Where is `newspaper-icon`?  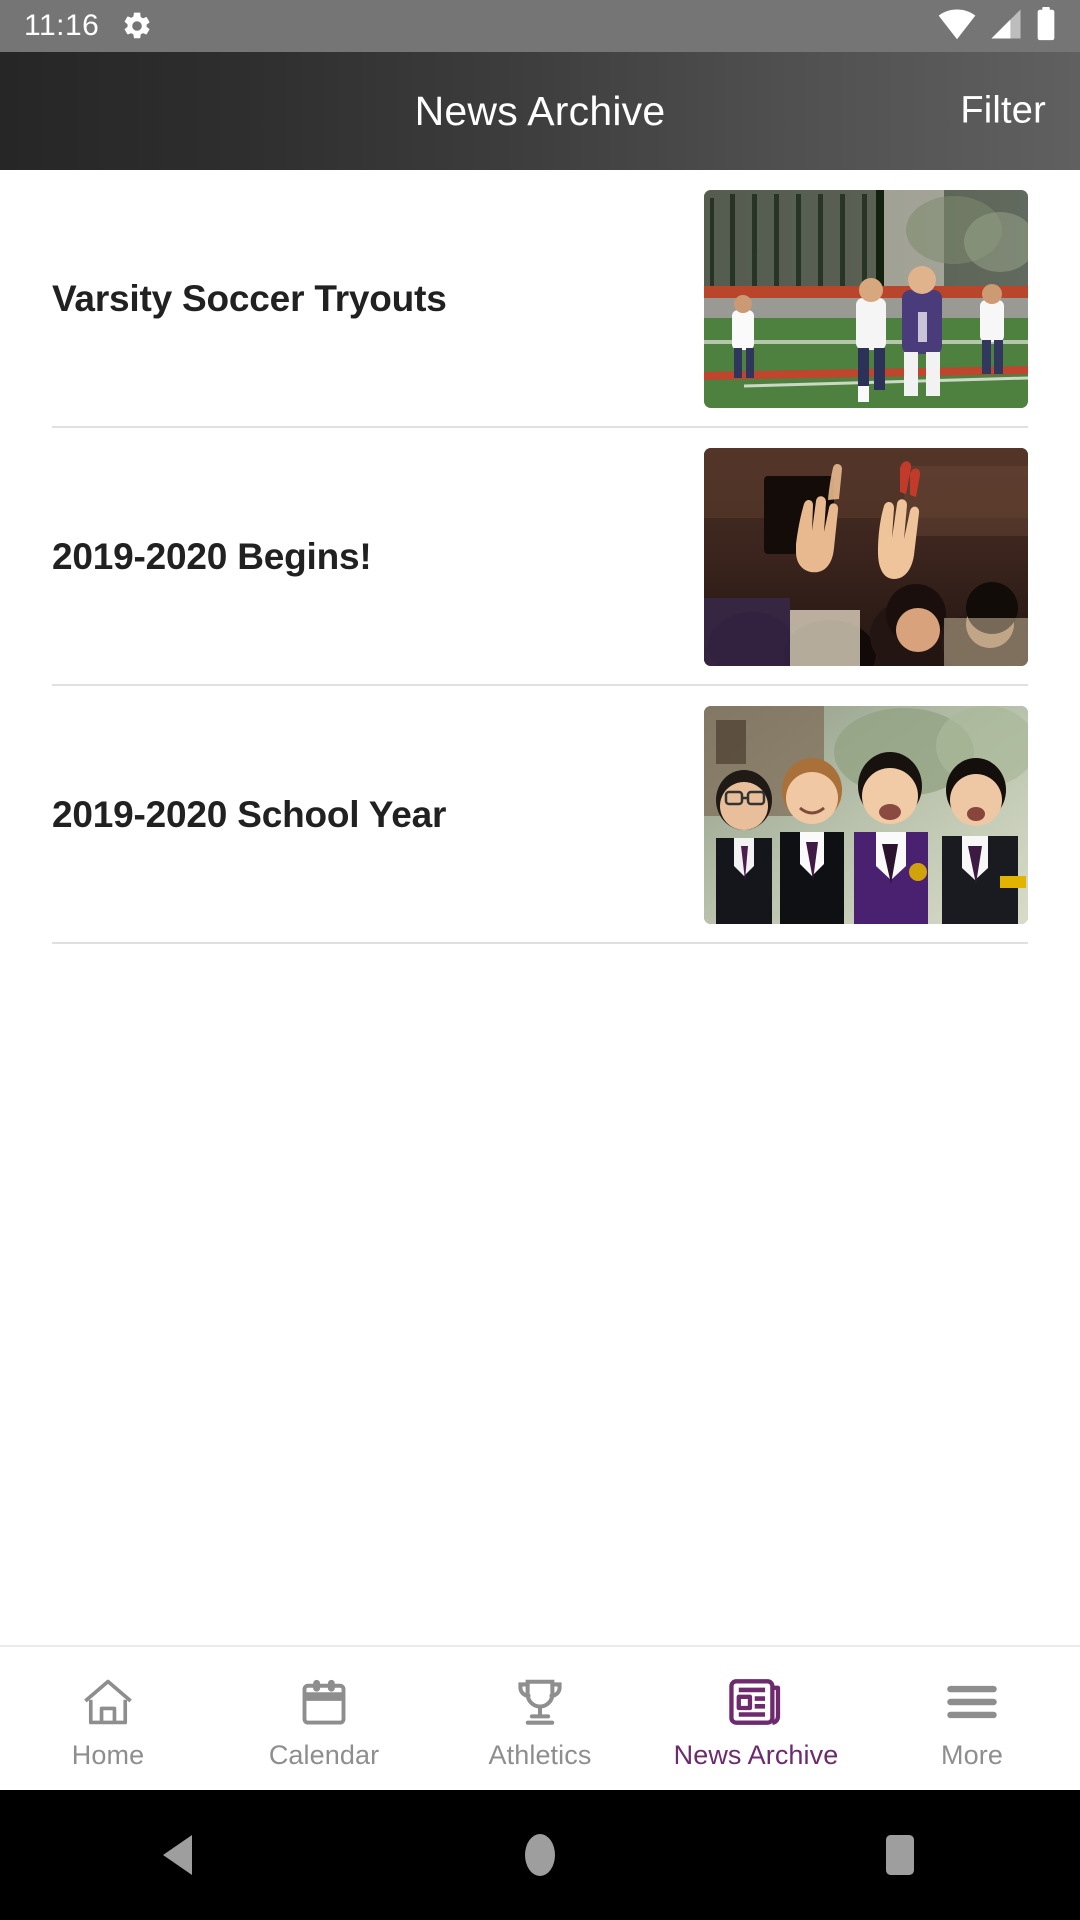
newspaper-icon is located at coordinates (756, 1702).